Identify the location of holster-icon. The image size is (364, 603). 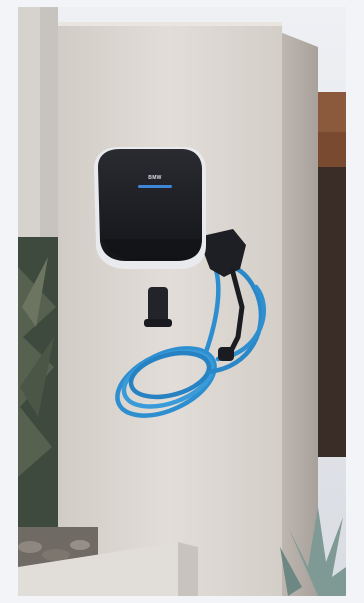
(158, 307).